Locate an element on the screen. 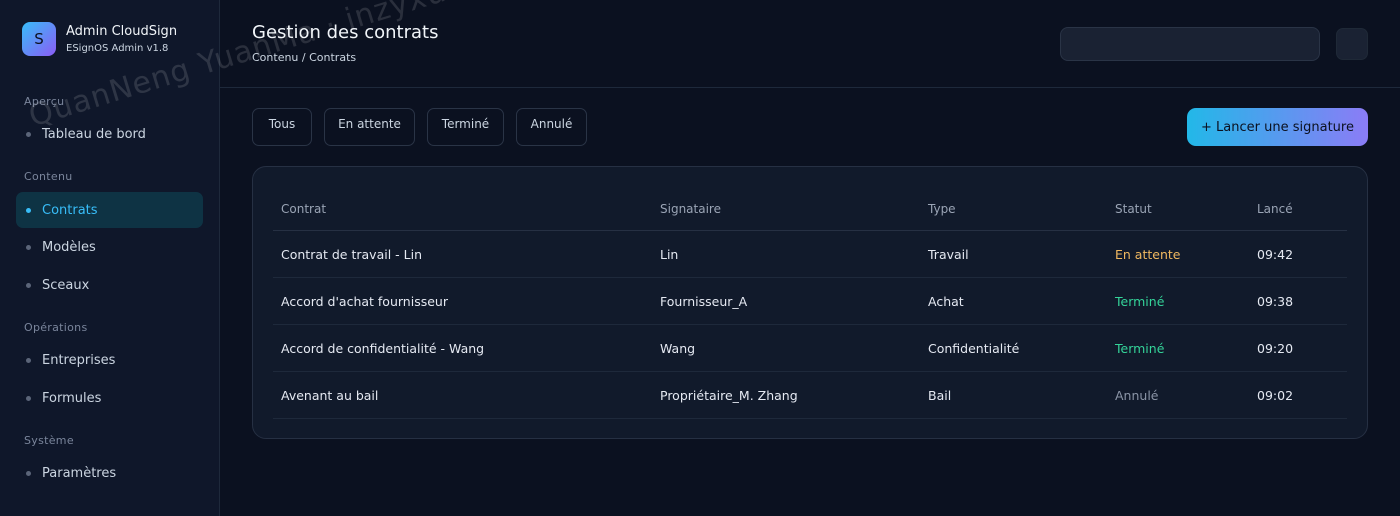 This screenshot has width=1400, height=516. sidebar-item-companies: Entreprises is located at coordinates (109, 360).